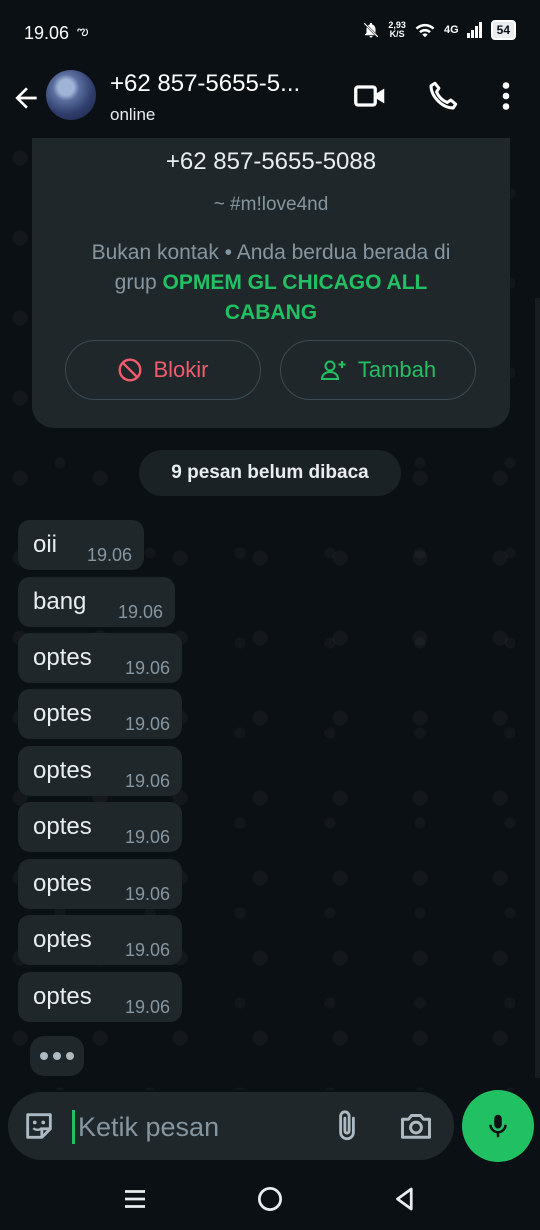  What do you see at coordinates (537, 688) in the screenshot?
I see `scrollbar` at bounding box center [537, 688].